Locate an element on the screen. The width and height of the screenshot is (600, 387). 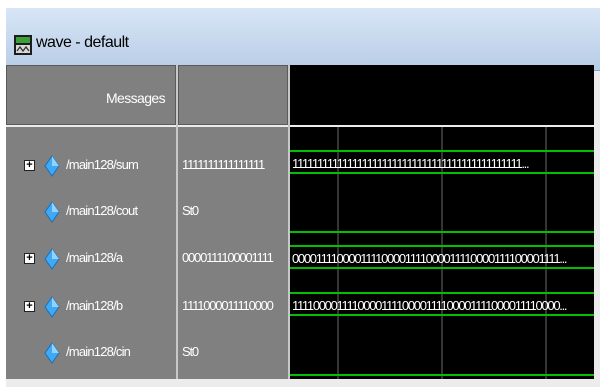
signal-row-b: + /main128/b is located at coordinates (91, 307).